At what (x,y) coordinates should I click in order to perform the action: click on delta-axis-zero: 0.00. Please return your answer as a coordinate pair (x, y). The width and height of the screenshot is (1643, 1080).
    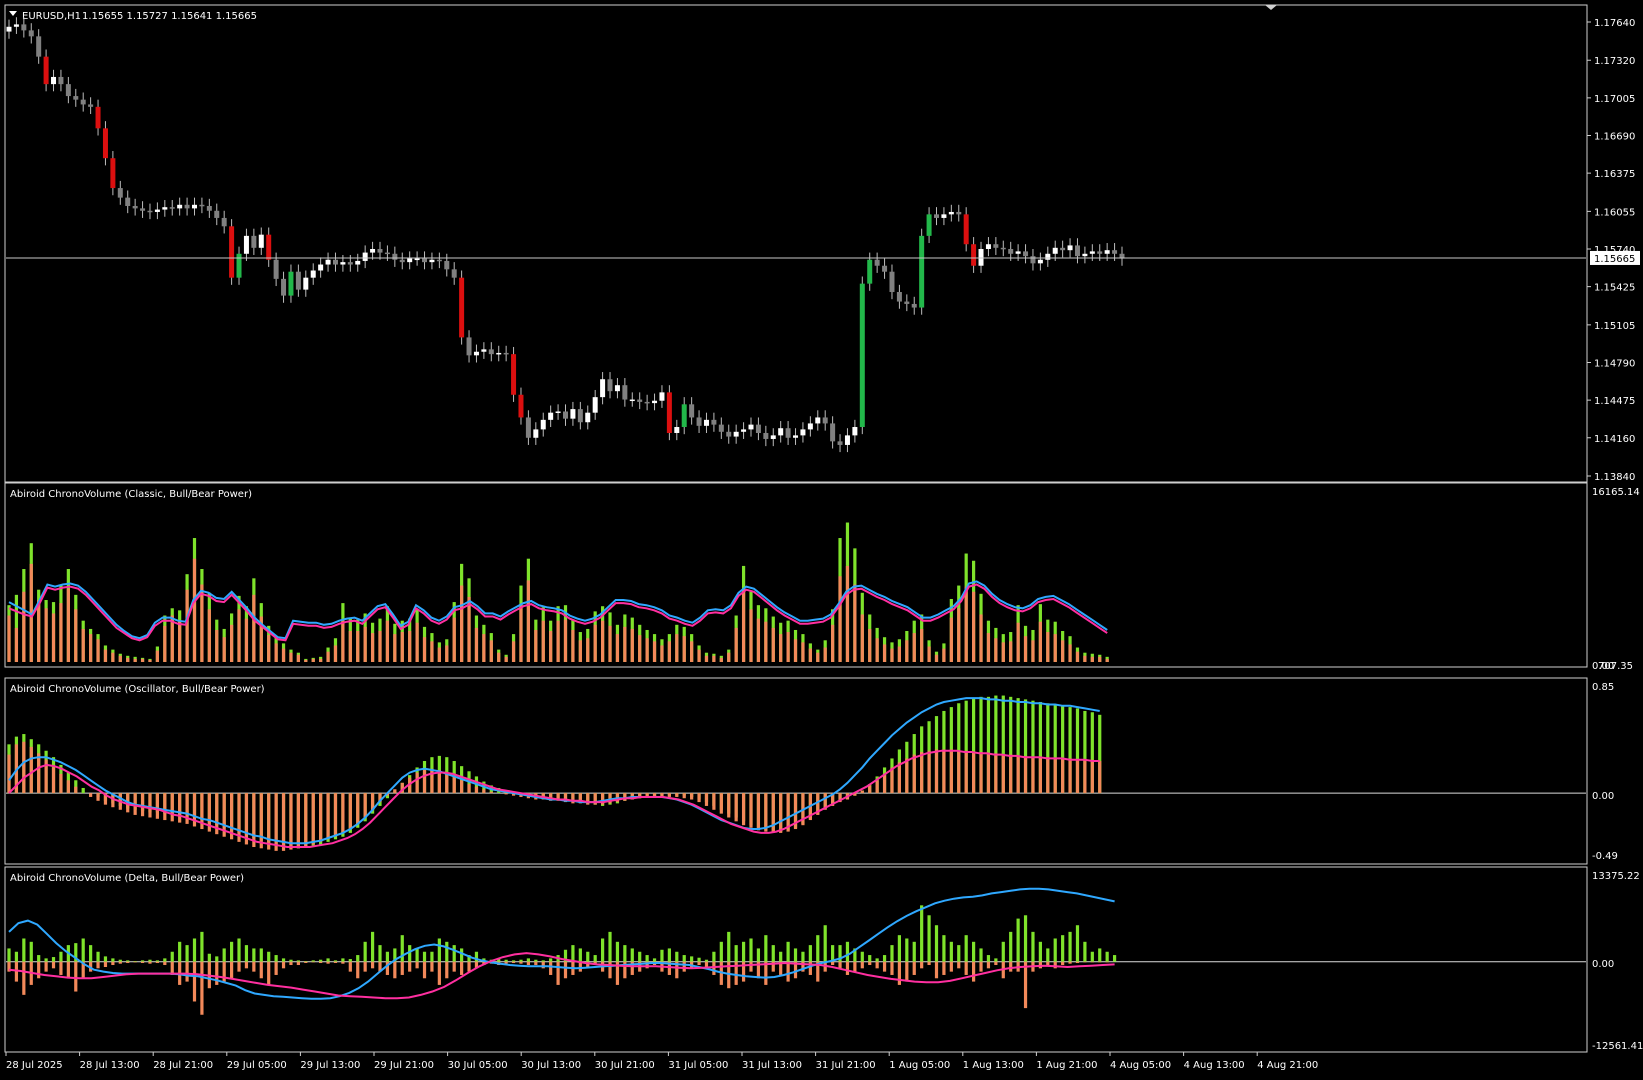
    Looking at the image, I should click on (1603, 964).